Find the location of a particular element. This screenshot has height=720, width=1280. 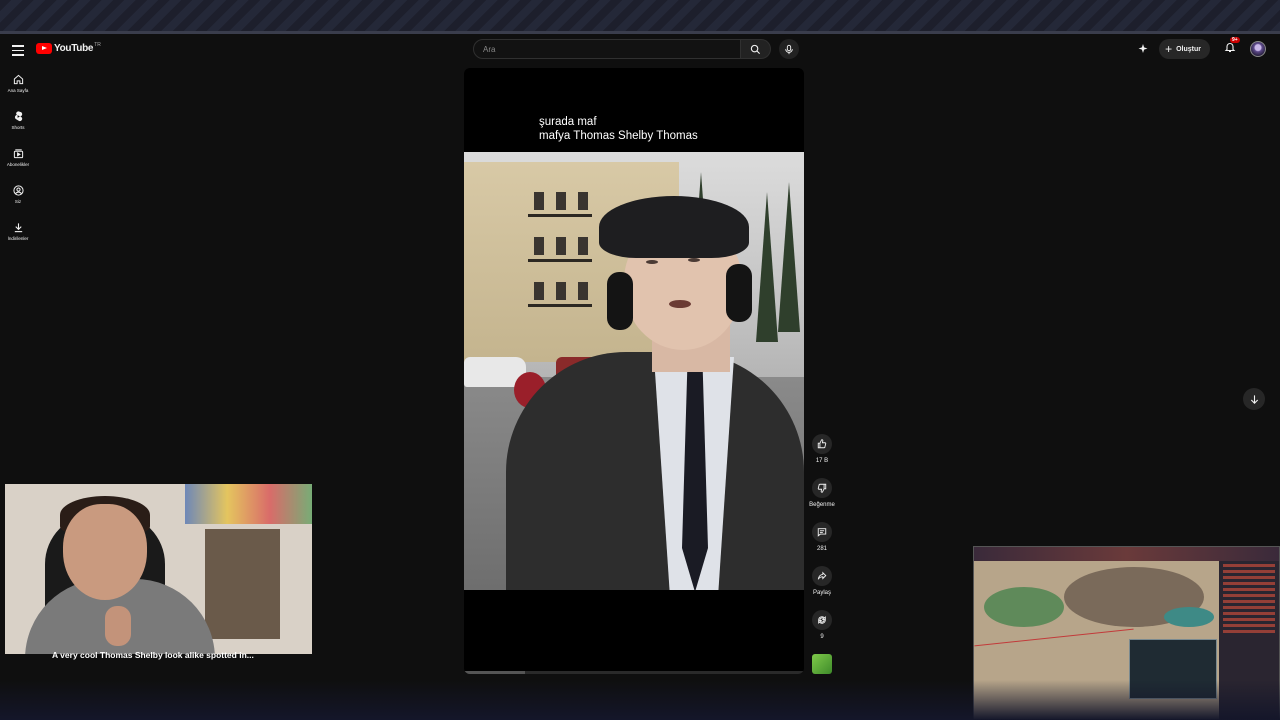

home-icon is located at coordinates (18, 79).